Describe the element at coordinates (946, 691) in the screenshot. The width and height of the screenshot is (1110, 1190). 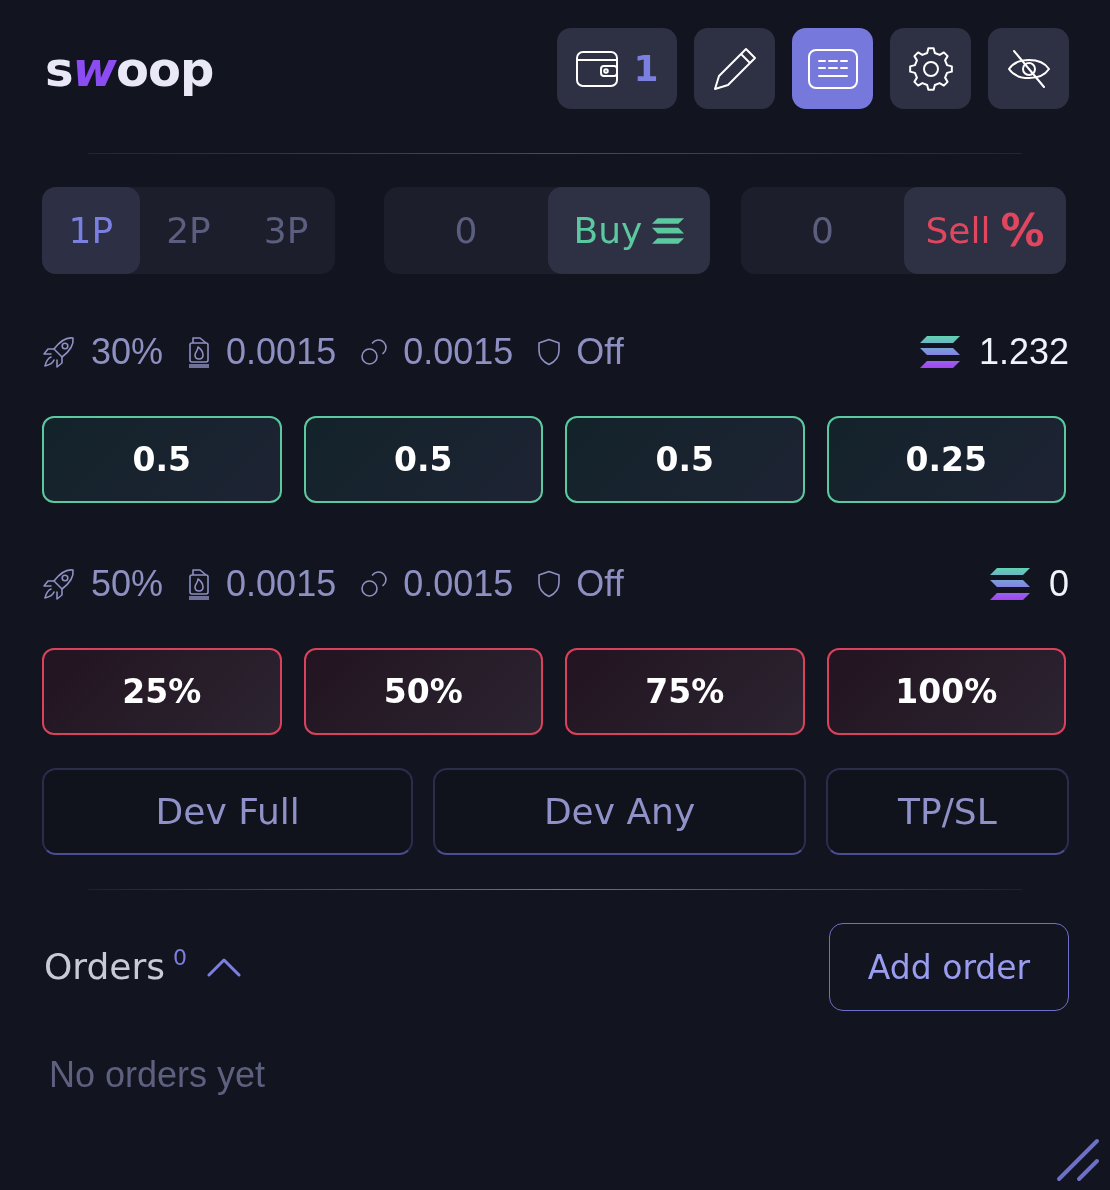
I see `sell-percent-button: 100%` at that location.